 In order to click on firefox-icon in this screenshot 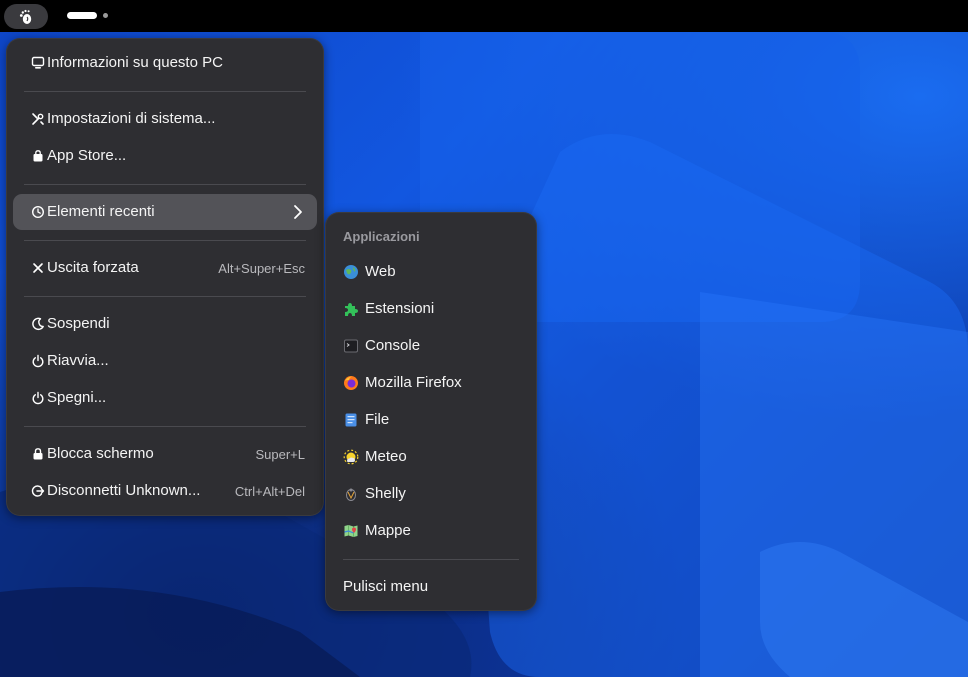, I will do `click(351, 383)`.